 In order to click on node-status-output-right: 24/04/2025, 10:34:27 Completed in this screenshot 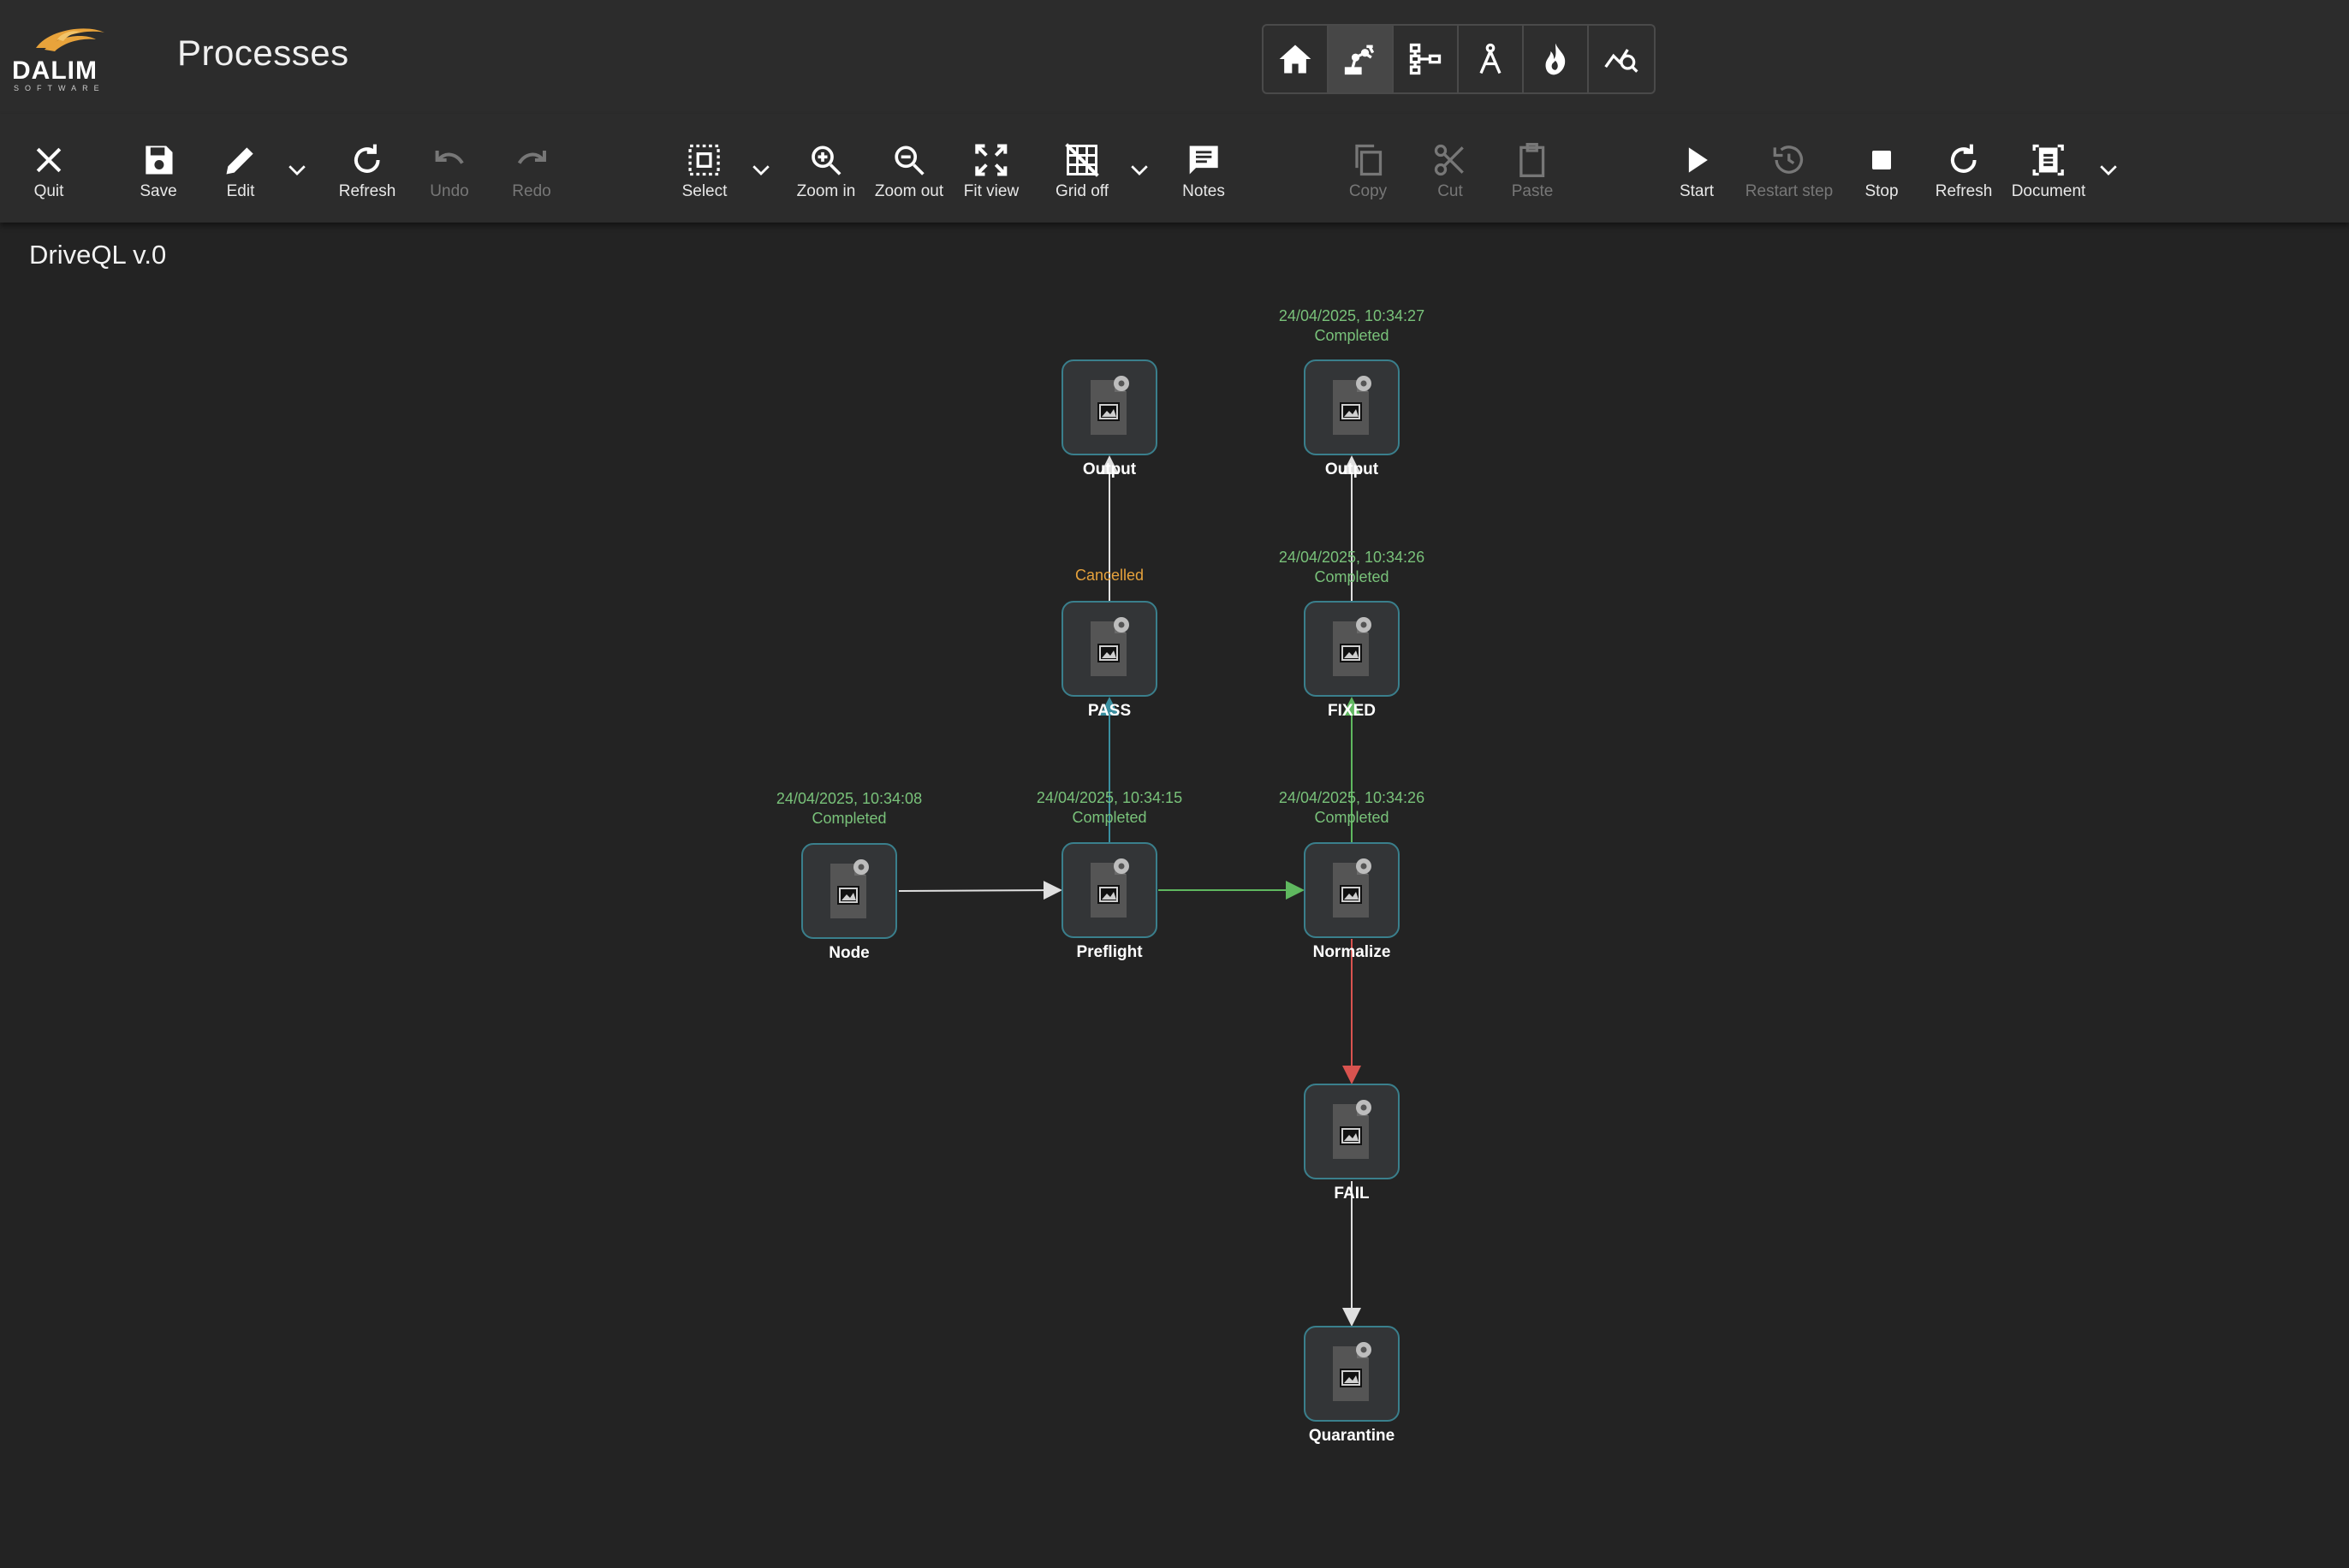, I will do `click(1351, 326)`.